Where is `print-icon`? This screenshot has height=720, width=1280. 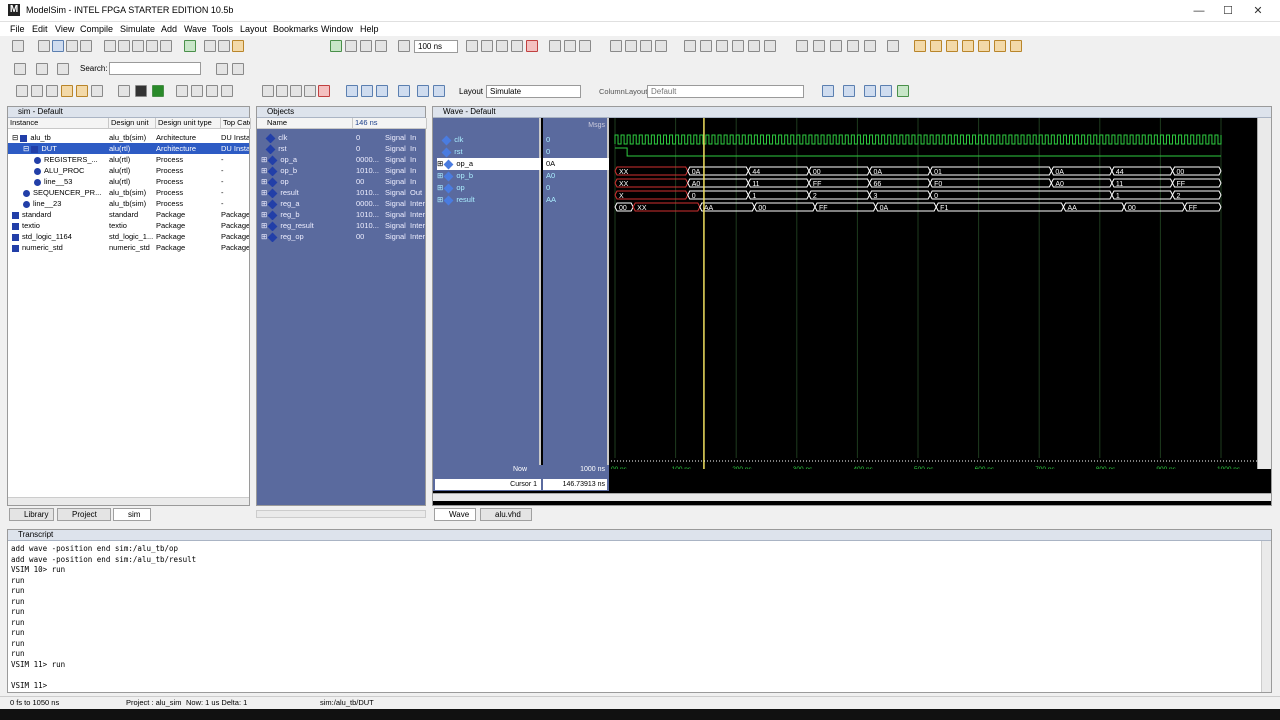 print-icon is located at coordinates (86, 46).